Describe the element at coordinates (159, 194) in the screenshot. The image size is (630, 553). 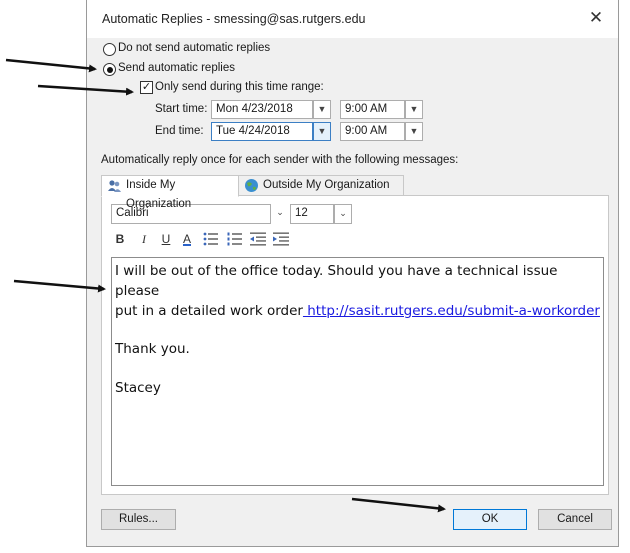
I see `tab-inside-label: Inside My Organization` at that location.